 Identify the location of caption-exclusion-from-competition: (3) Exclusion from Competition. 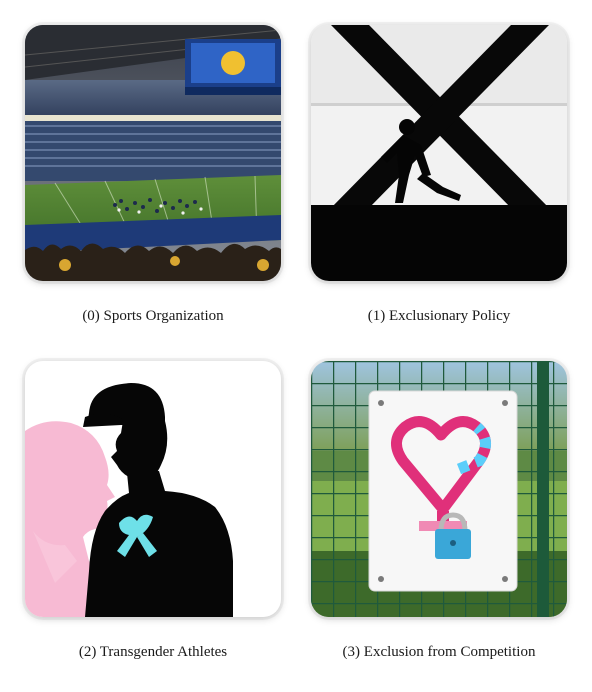
(439, 652).